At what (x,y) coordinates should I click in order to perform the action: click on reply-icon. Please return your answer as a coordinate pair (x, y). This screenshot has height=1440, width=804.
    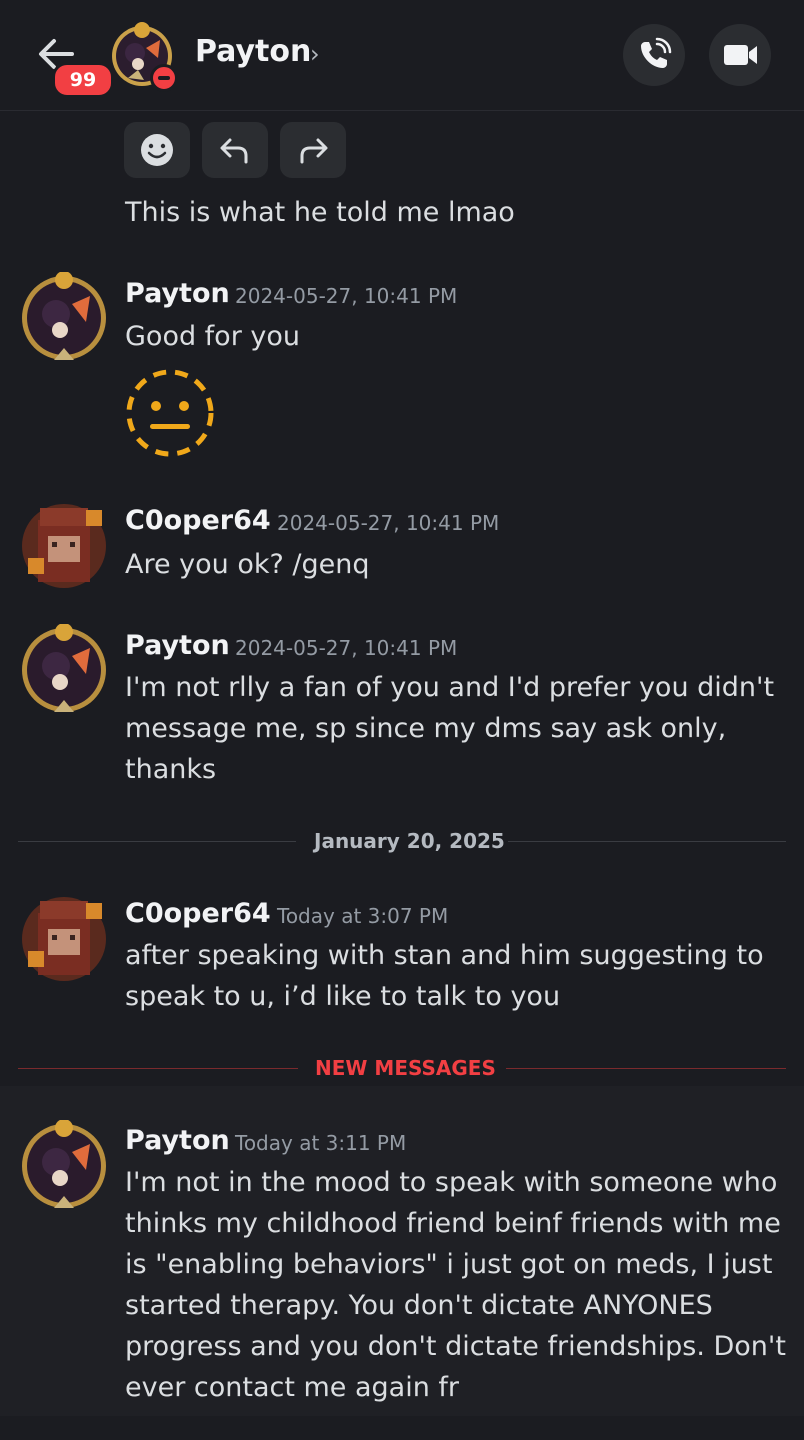
    Looking at the image, I should click on (234, 151).